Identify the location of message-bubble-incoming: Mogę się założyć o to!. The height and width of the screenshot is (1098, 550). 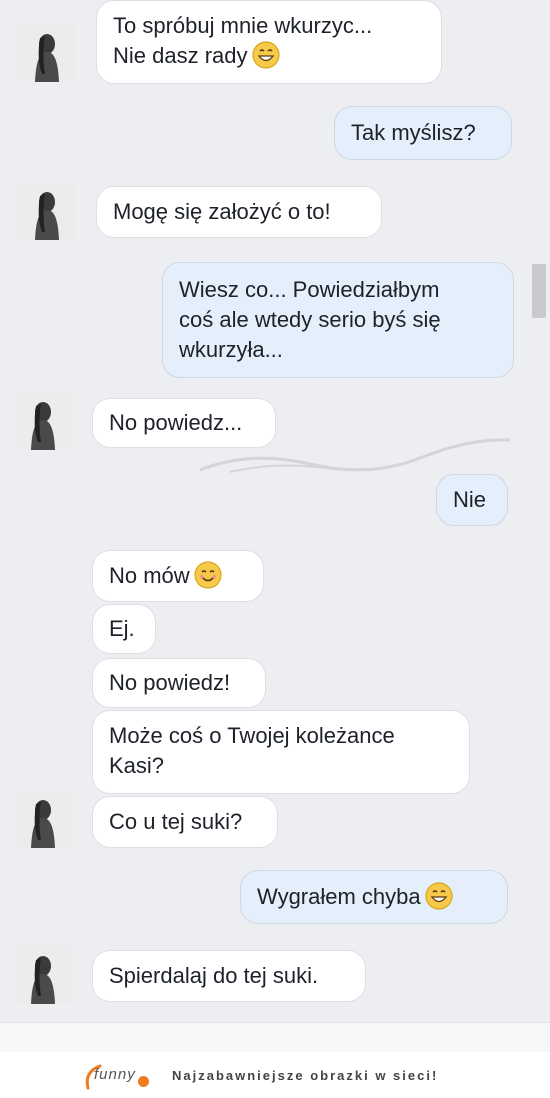
(239, 212).